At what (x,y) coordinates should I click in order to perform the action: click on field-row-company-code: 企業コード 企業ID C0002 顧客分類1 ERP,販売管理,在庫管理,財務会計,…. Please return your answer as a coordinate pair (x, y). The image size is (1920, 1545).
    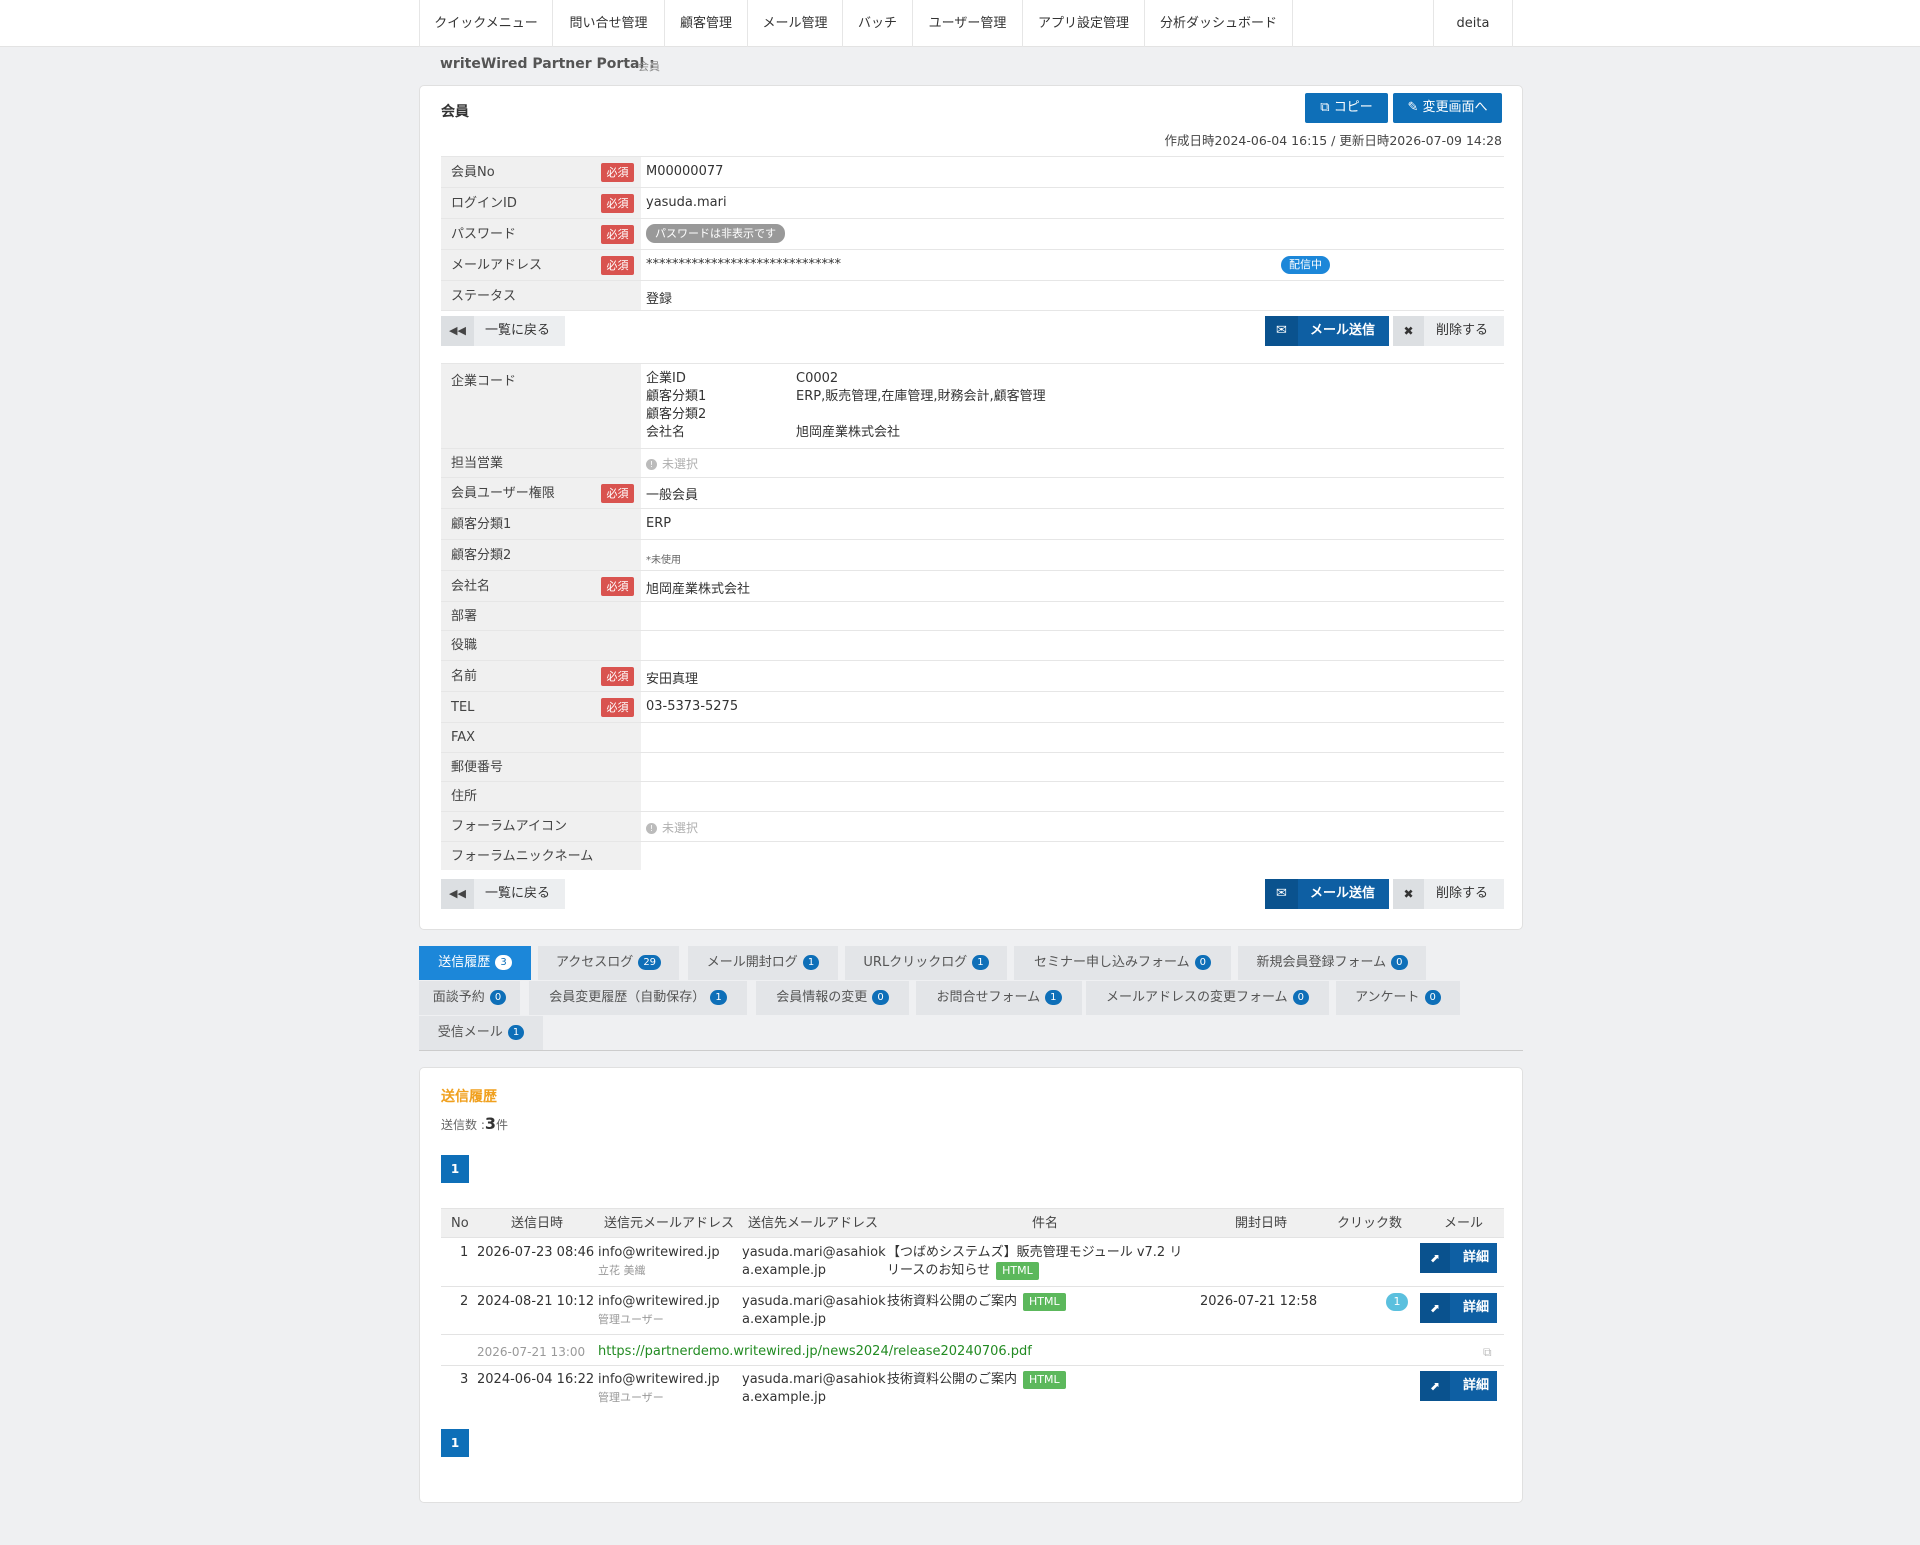
    Looking at the image, I should click on (972, 405).